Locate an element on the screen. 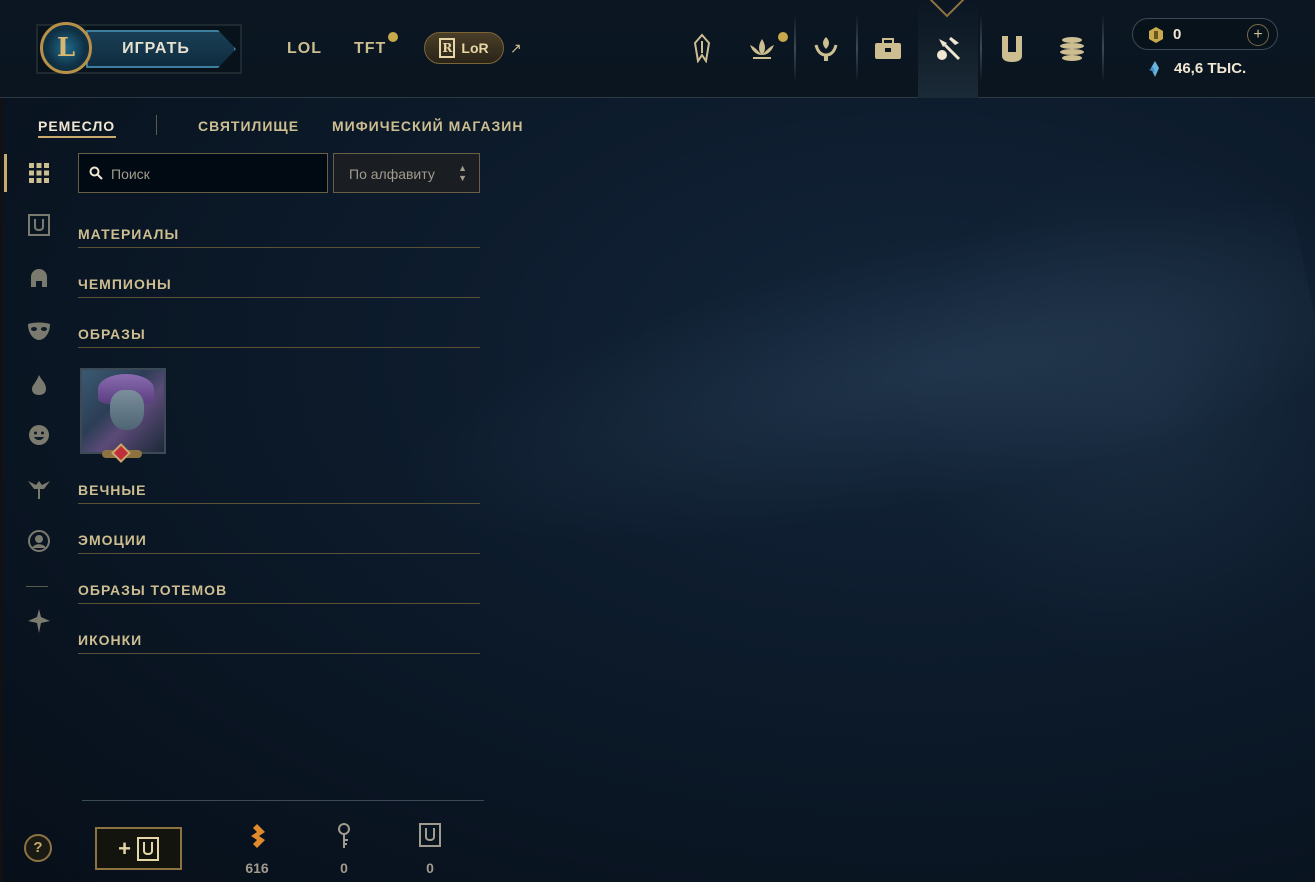 The height and width of the screenshot is (882, 1315). orange-essence-icon is located at coordinates (258, 836).